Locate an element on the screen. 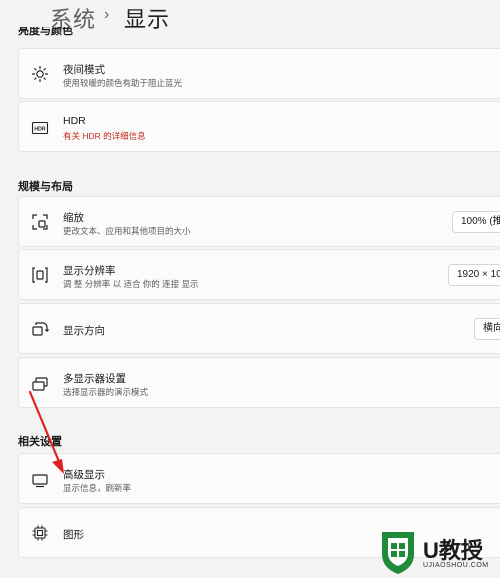 This screenshot has height=578, width=500. watermark-url: UJIAOSHOU.COM is located at coordinates (456, 565).